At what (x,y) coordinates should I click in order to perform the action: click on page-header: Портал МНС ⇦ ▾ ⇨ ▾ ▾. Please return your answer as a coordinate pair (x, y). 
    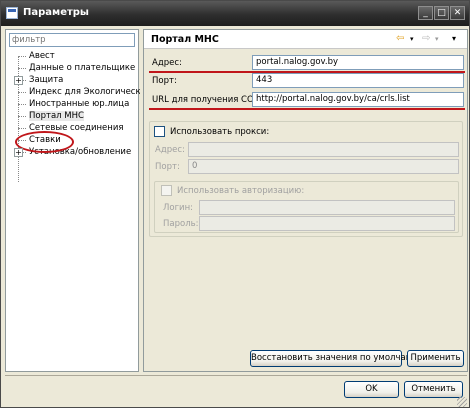
    Looking at the image, I should click on (305, 39).